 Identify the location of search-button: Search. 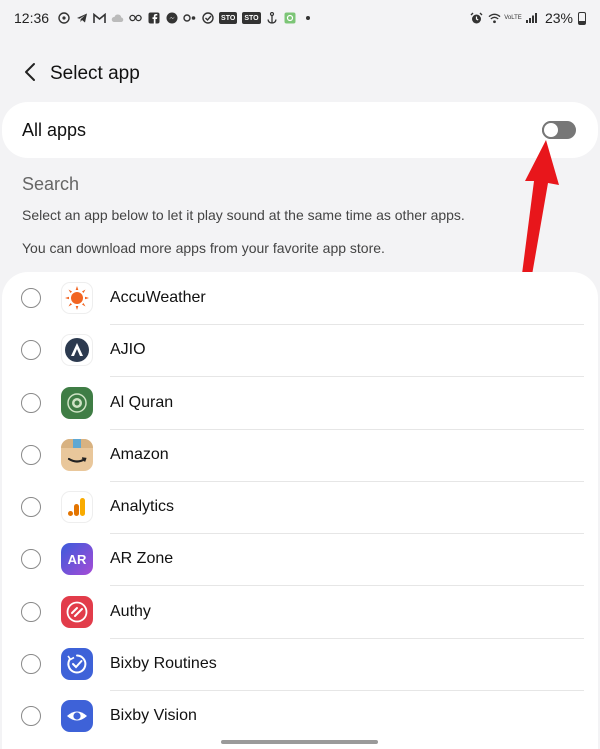
(50, 184).